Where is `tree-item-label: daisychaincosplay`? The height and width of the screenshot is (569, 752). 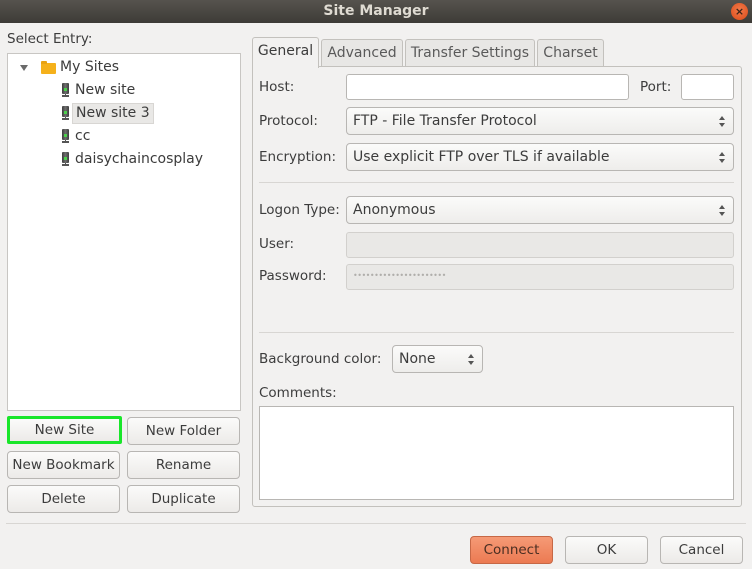
tree-item-label: daisychaincosplay is located at coordinates (139, 159).